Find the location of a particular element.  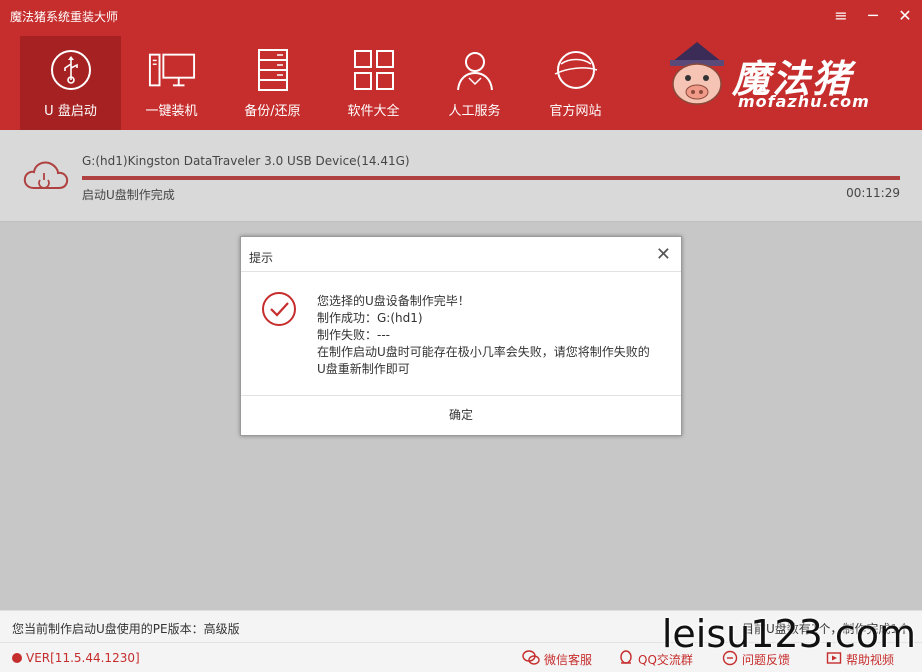

dialog-divider is located at coordinates (461, 271).